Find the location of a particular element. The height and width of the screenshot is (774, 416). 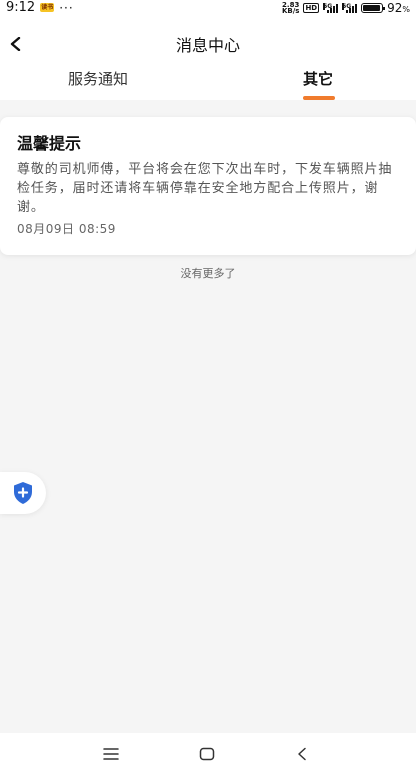

back-button is located at coordinates (16, 44).